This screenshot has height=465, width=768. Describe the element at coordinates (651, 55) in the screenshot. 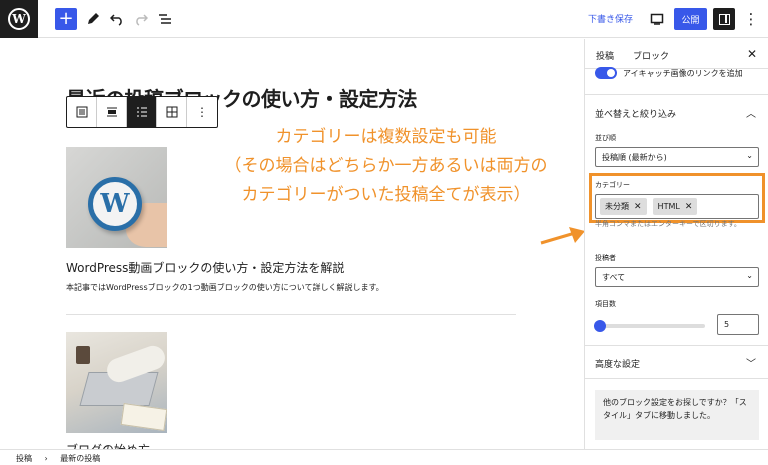

I see `tab-block: ブロック` at that location.